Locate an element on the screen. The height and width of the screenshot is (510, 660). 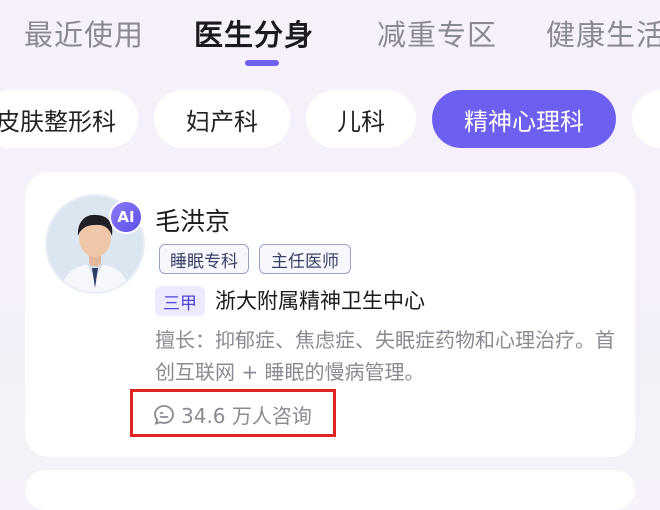
chip-pediatrics: 儿科 is located at coordinates (361, 119).